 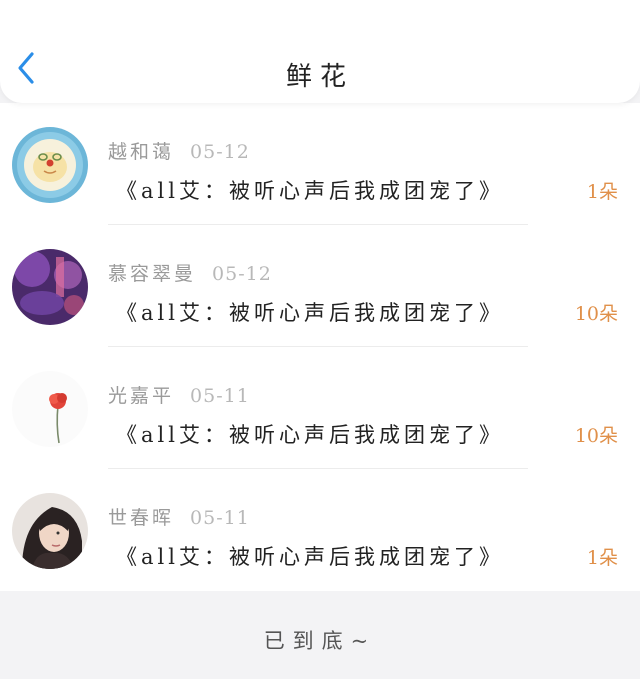 What do you see at coordinates (319, 77) in the screenshot?
I see `page-title: 鲜花` at bounding box center [319, 77].